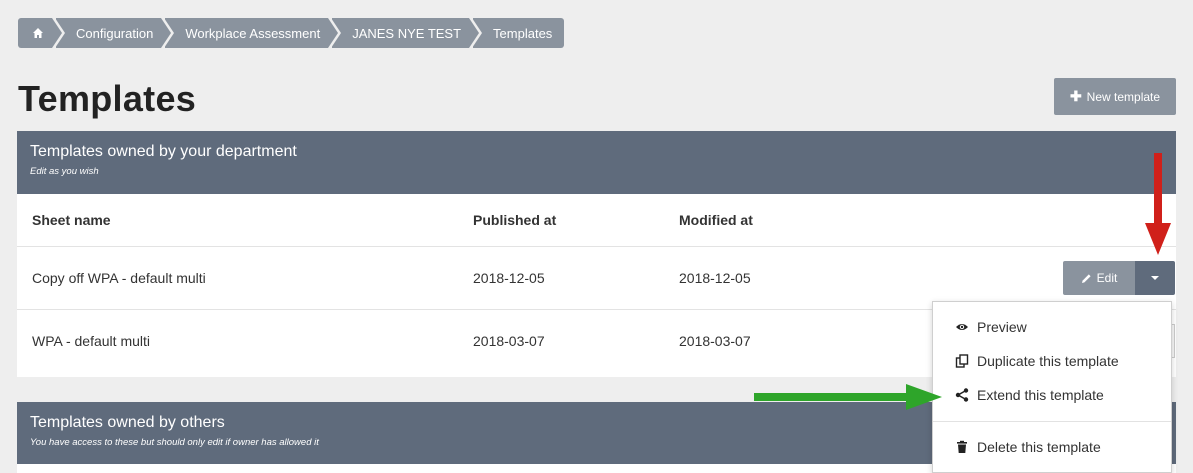 The width and height of the screenshot is (1193, 473). I want to click on caret-down-icon, so click(1155, 278).